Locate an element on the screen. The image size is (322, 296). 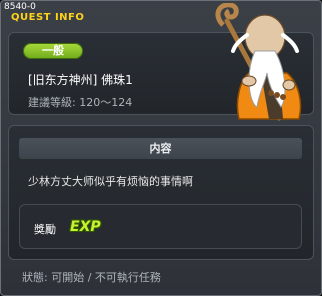
quest-recommended-level: 建議等級: 120～124 is located at coordinates (80, 102).